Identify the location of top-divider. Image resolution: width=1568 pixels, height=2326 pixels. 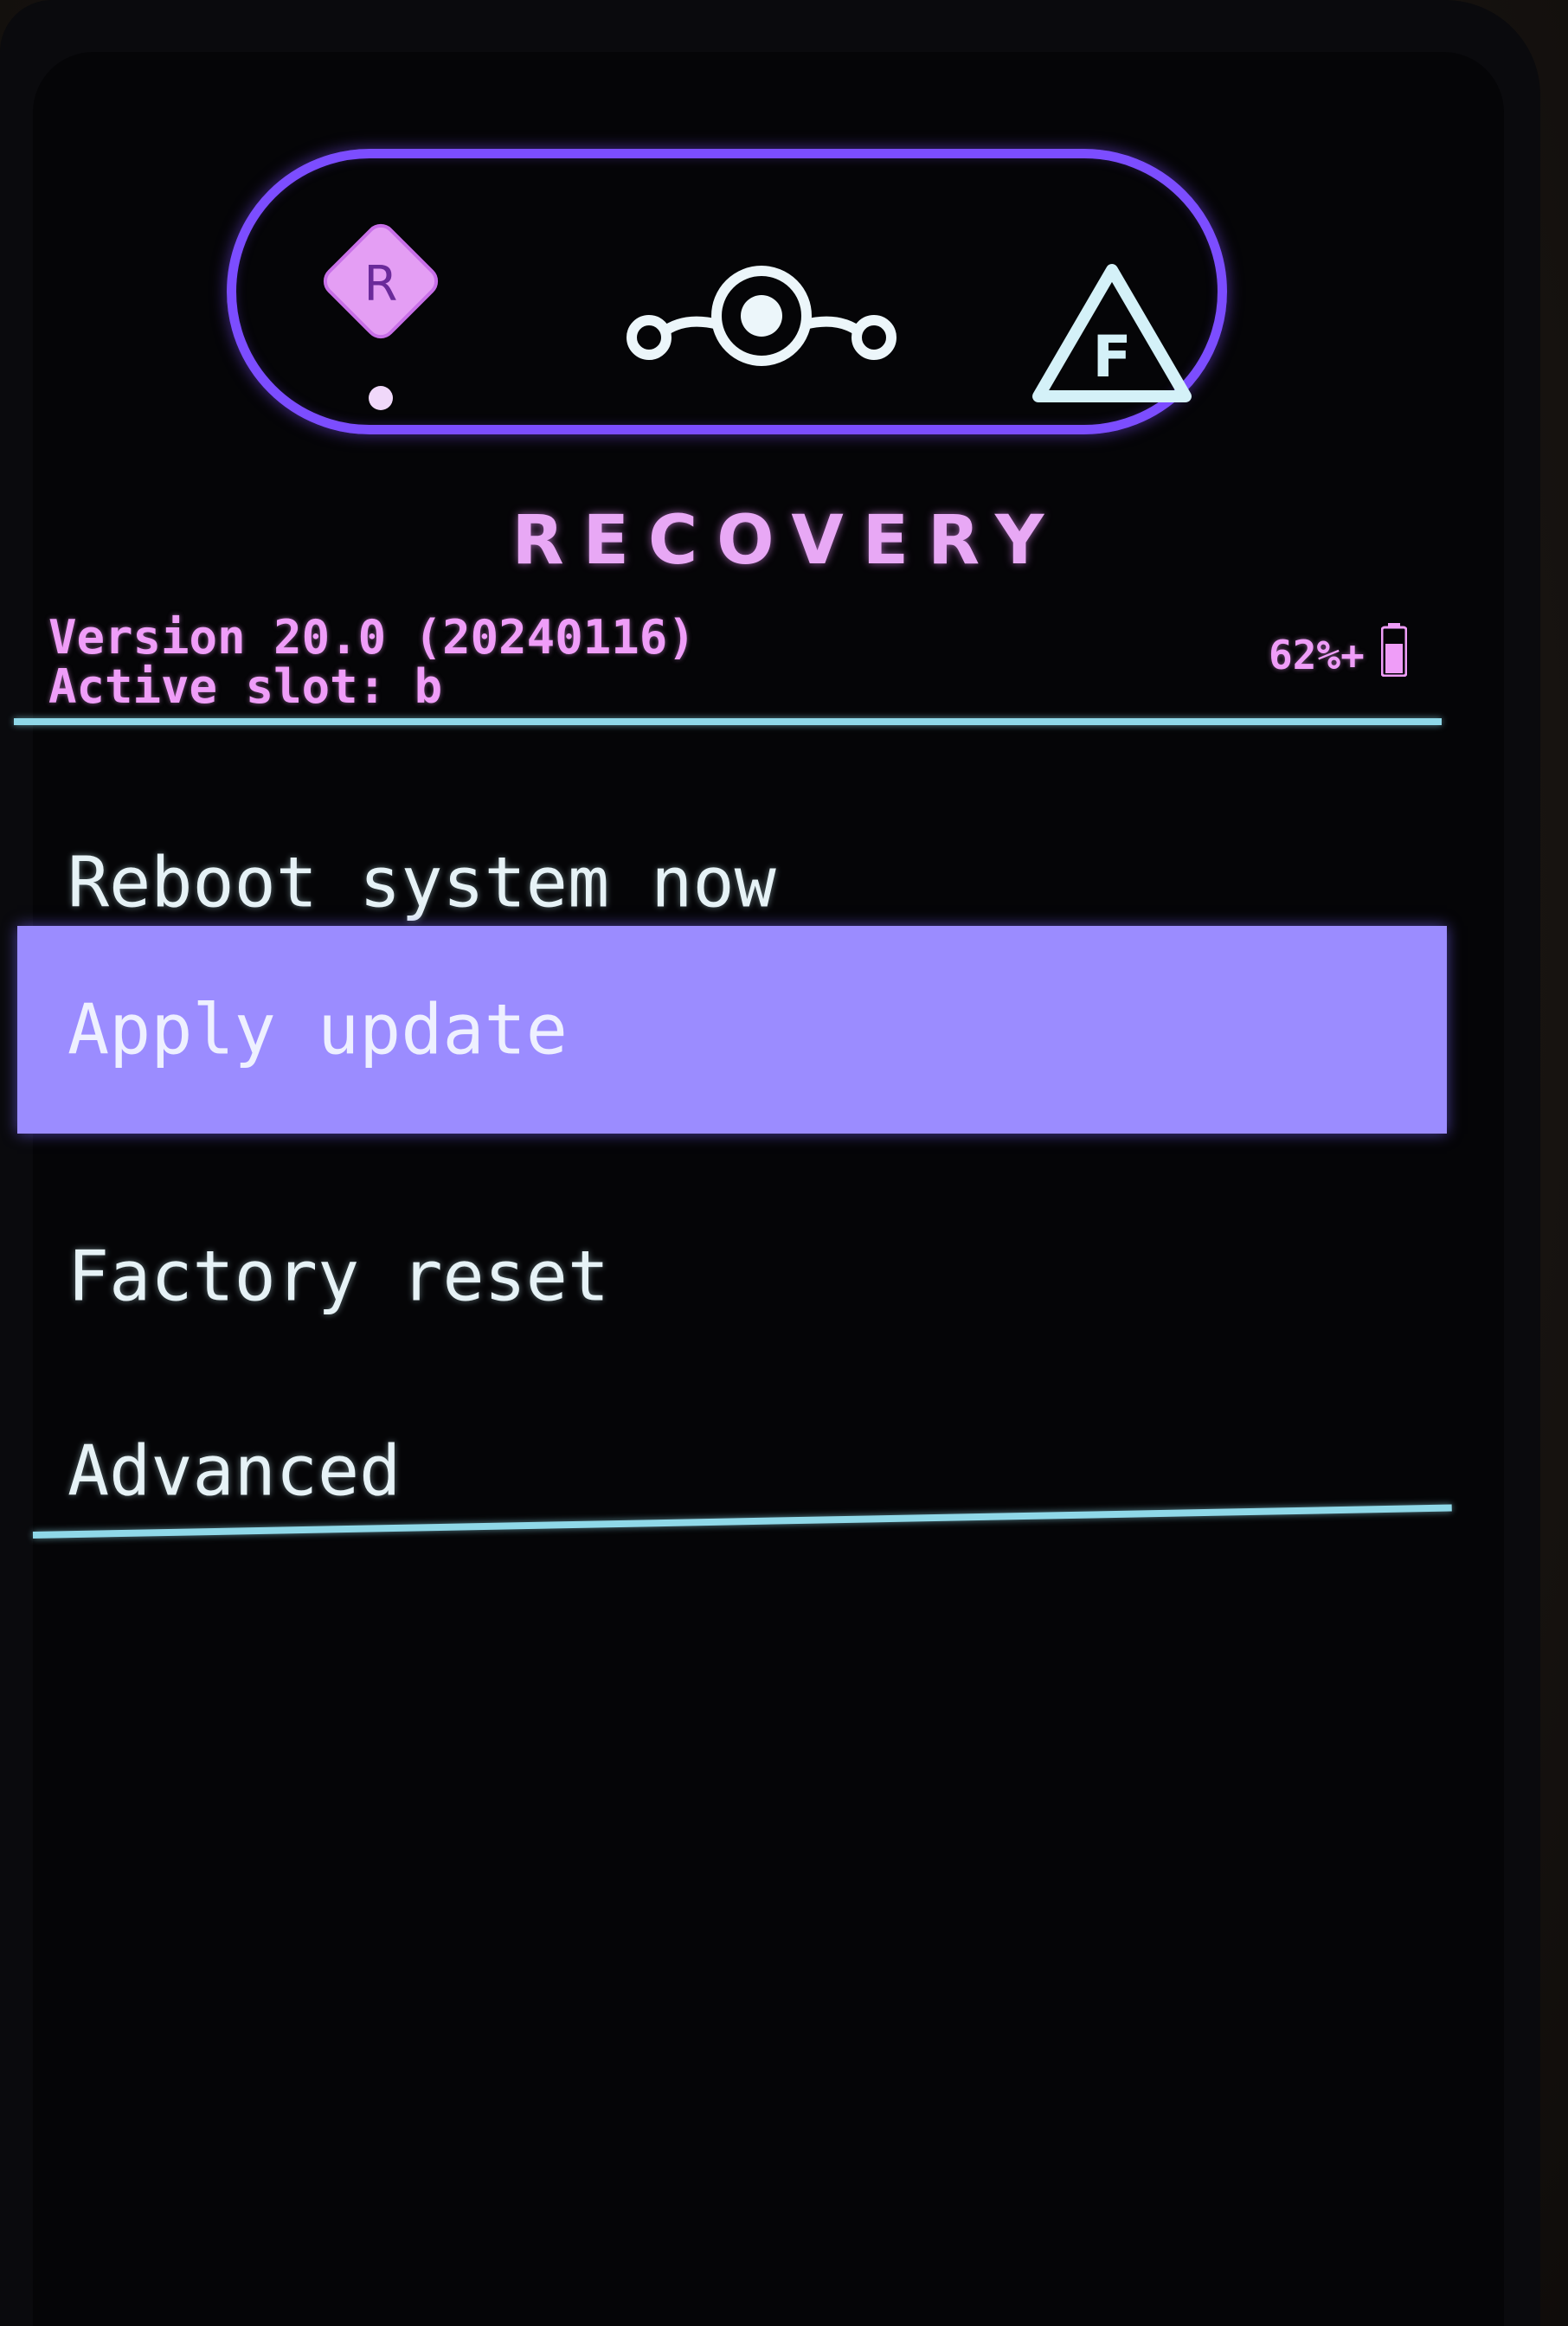
(728, 721).